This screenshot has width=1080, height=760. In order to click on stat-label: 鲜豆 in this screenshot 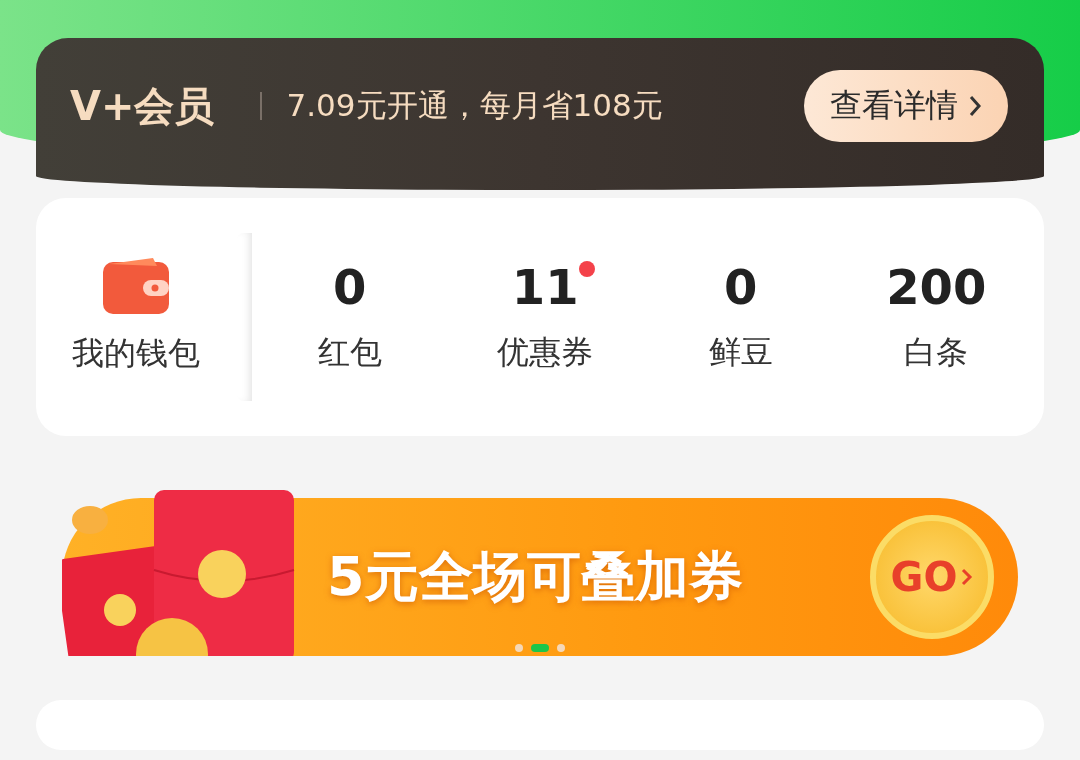, I will do `click(740, 353)`.